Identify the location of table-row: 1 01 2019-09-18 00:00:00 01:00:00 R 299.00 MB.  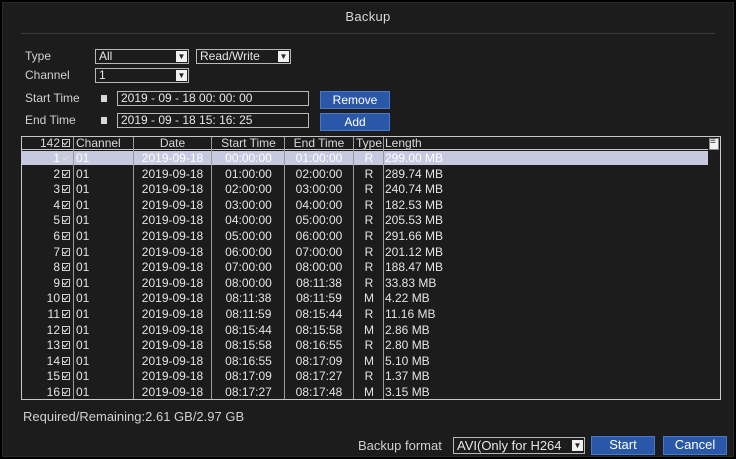
(365, 158).